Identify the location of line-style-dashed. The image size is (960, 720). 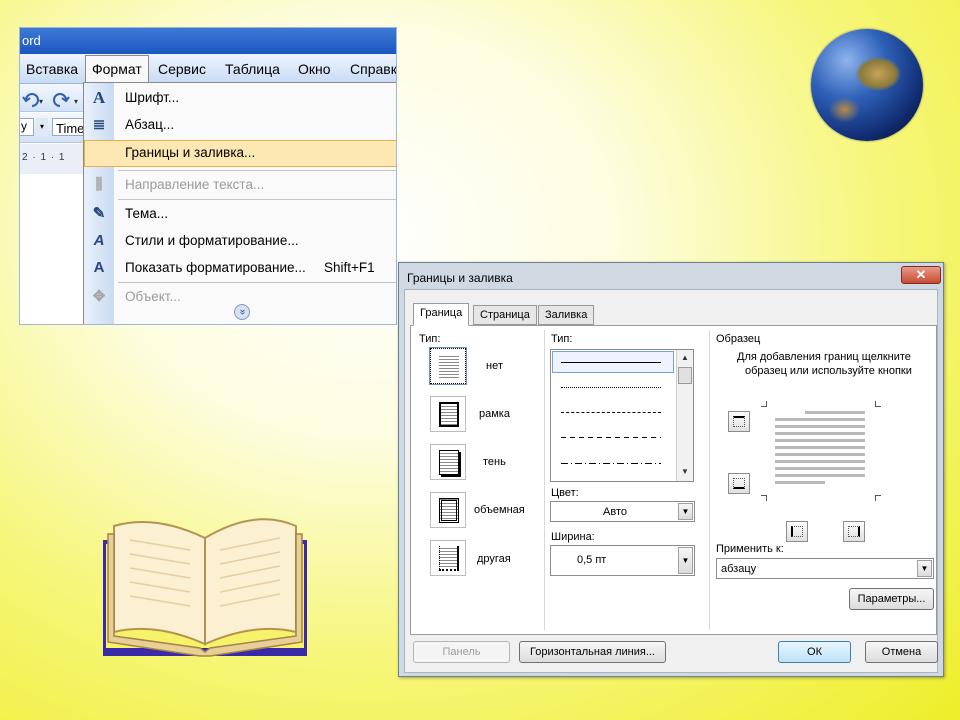
(611, 437).